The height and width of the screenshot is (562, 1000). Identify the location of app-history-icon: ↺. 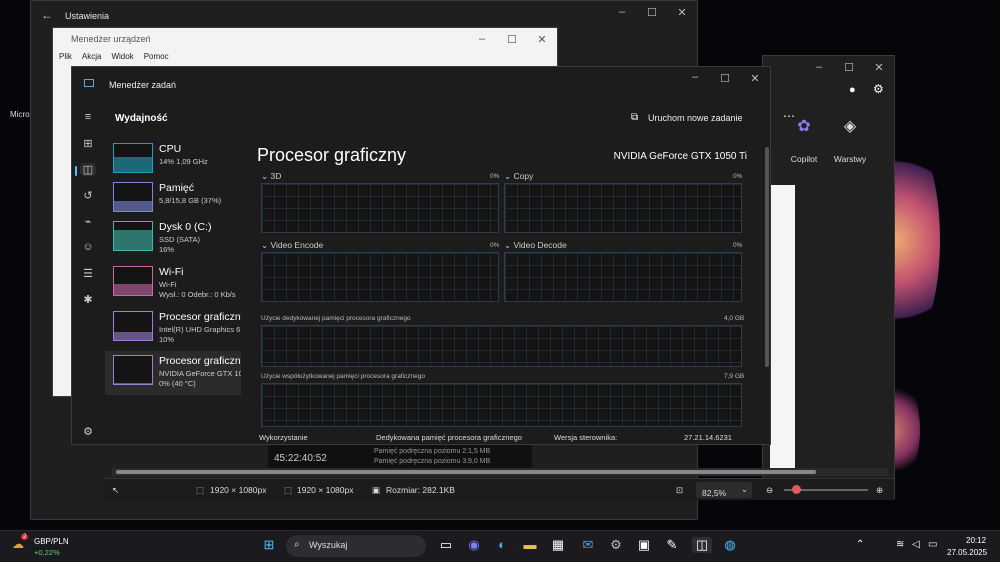
(88, 195).